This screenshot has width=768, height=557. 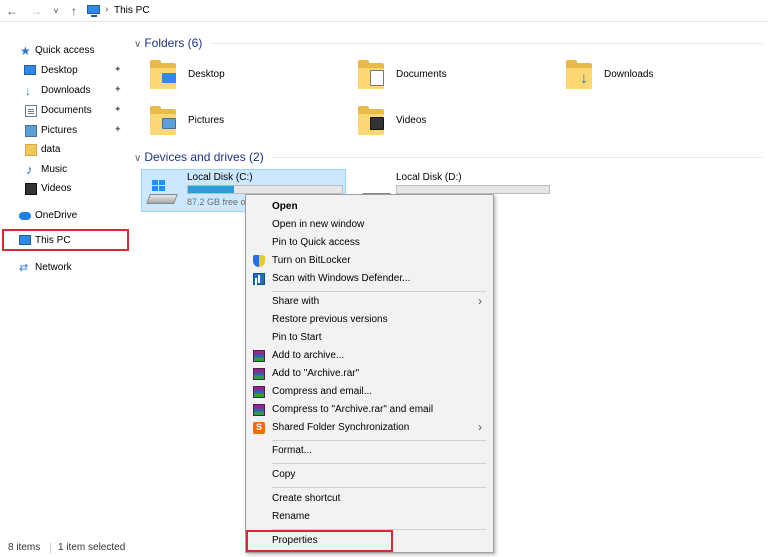 I want to click on onedrive-icon, so click(x=25, y=216).